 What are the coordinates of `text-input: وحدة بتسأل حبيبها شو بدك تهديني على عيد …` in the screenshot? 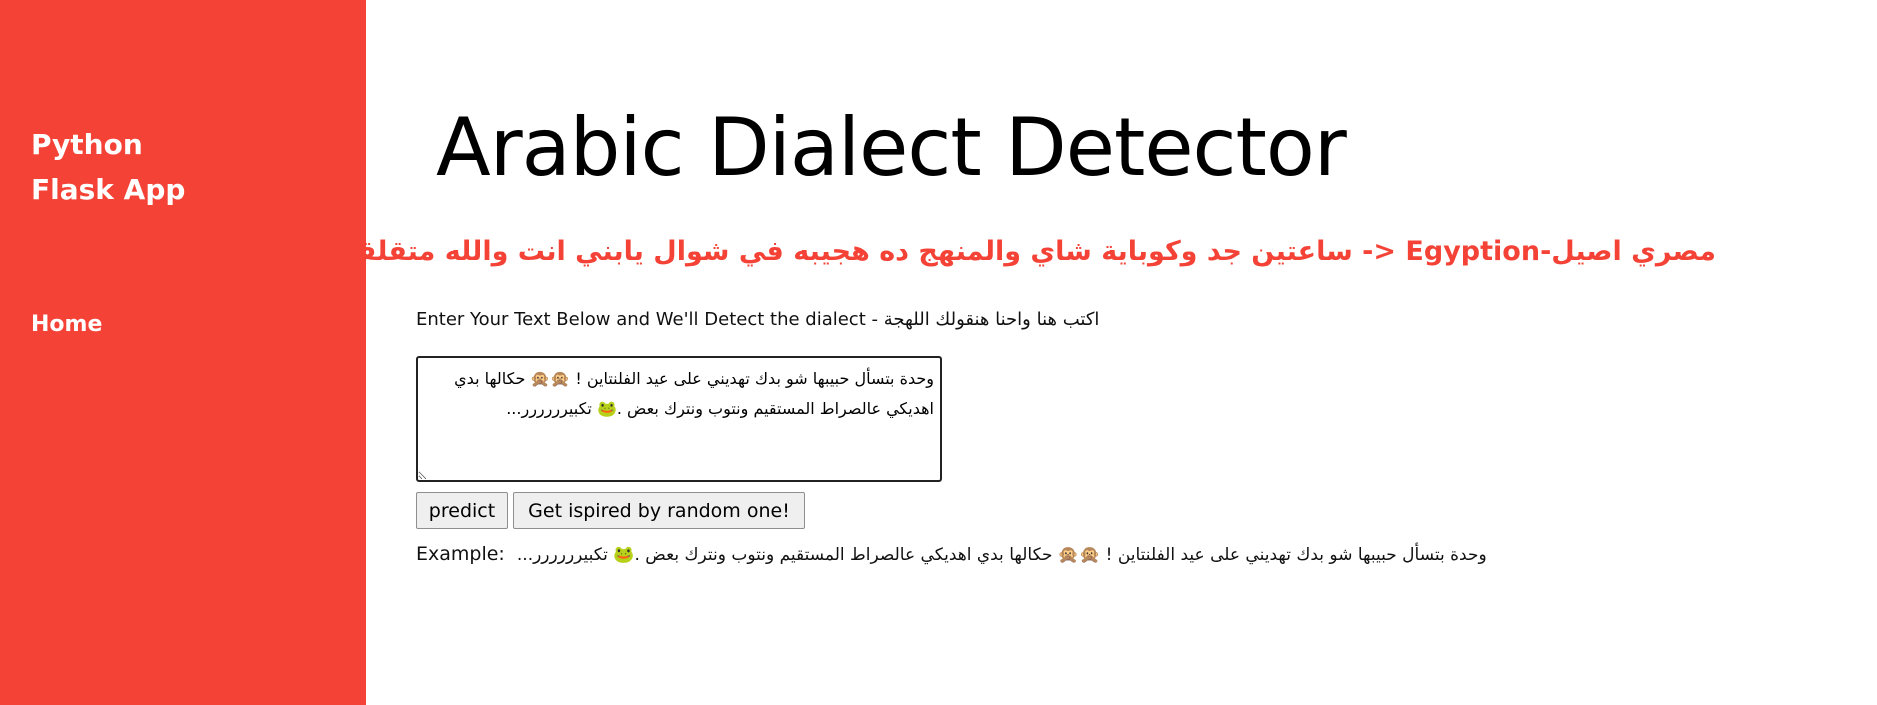 It's located at (679, 419).